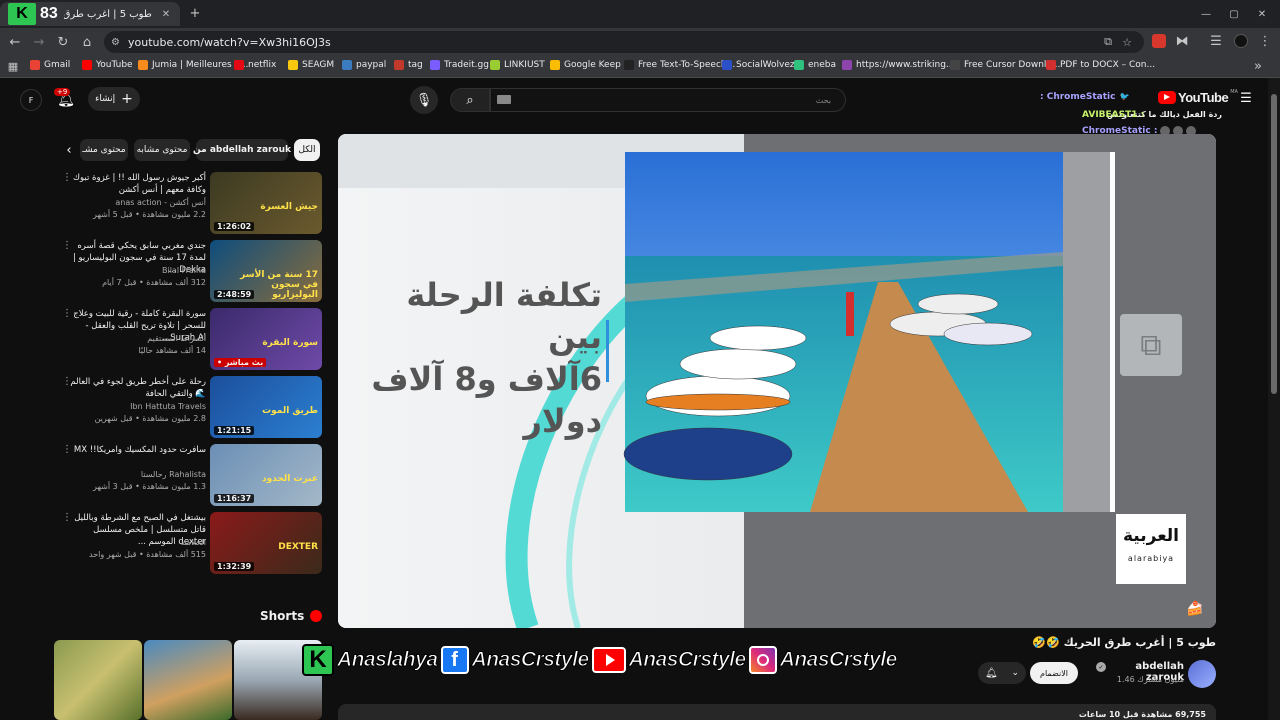 The image size is (1280, 720). What do you see at coordinates (765, 65) in the screenshot?
I see `bookmark-label: SocialWolvez` at bounding box center [765, 65].